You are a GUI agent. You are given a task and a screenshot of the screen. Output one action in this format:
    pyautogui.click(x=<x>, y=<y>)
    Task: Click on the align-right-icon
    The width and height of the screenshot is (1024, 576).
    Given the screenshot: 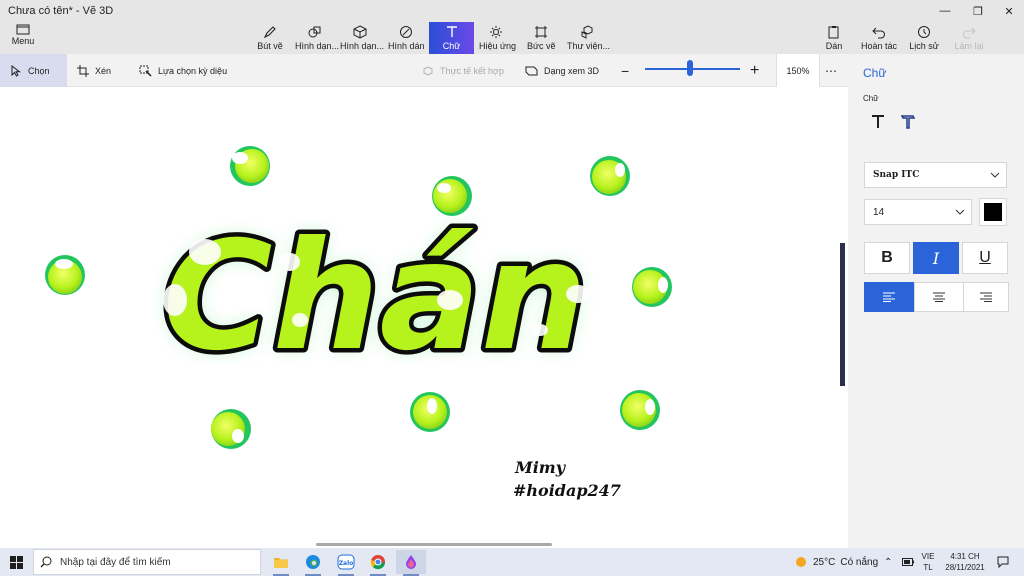 What is the action you would take?
    pyautogui.click(x=986, y=297)
    